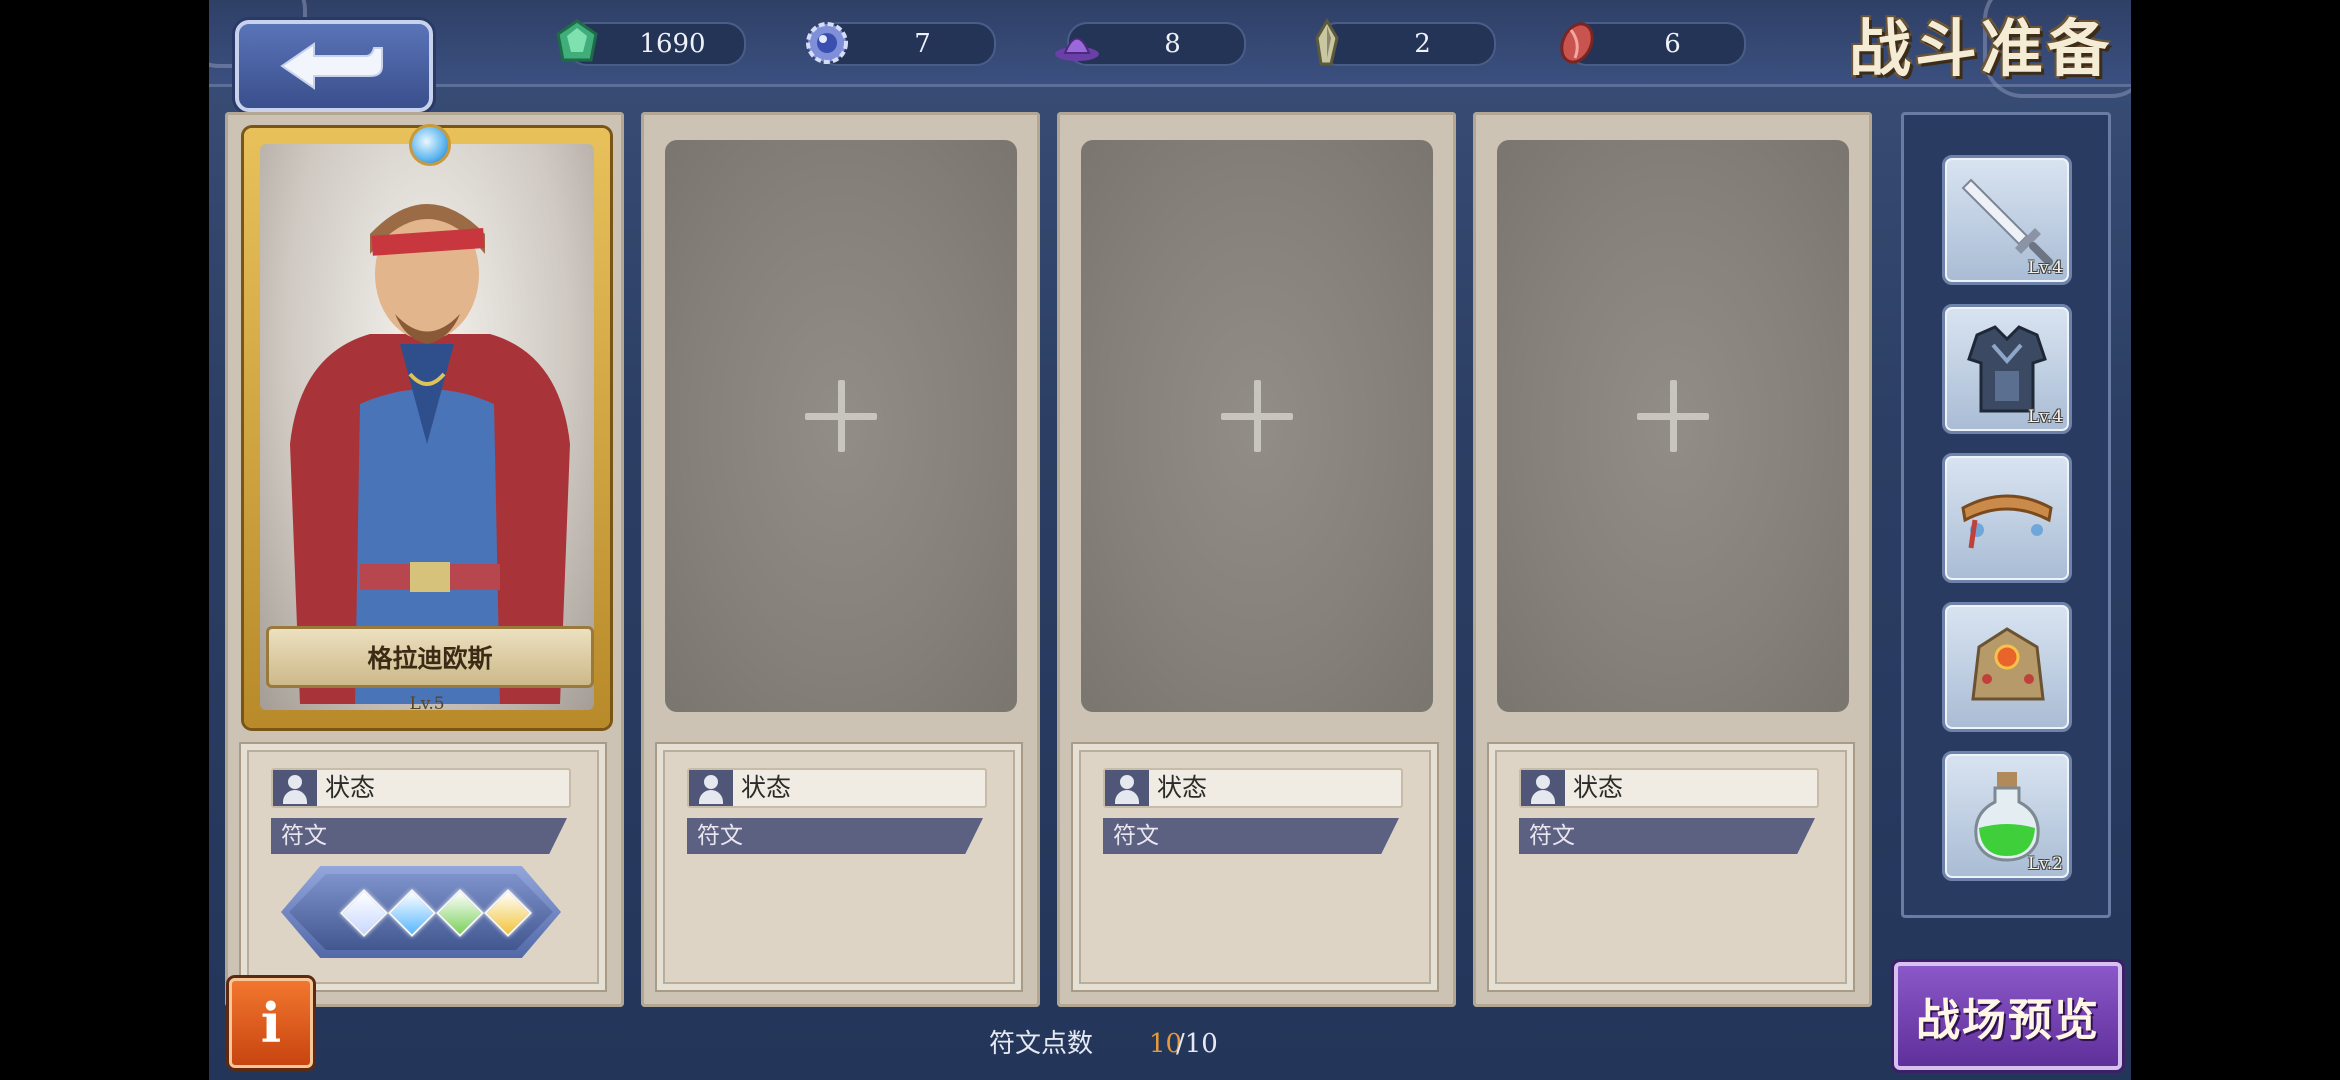 Image resolution: width=2340 pixels, height=1080 pixels. I want to click on page-title: 战斗准备, so click(1980, 48).